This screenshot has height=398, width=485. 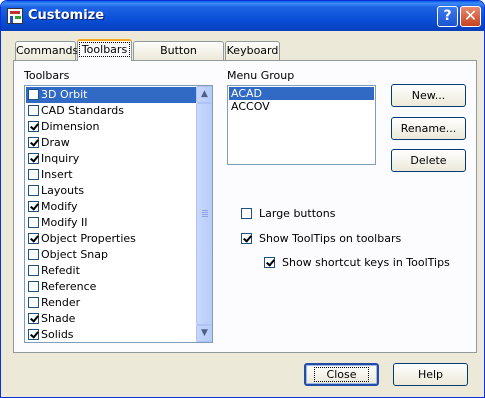 I want to click on menu-group-heading: Menu Group, so click(x=261, y=75).